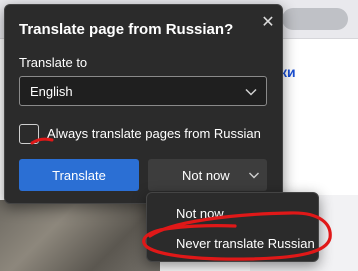  I want to click on language-select: English, so click(143, 91).